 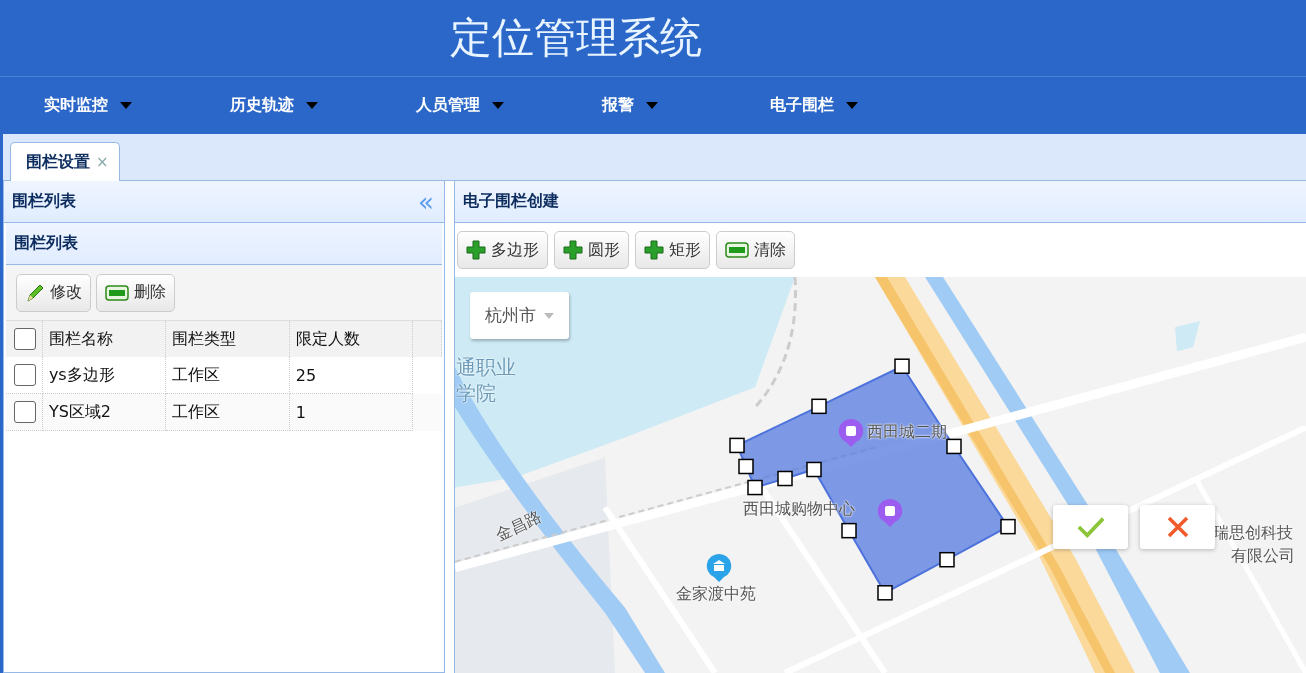 I want to click on map-label: 西田城二期, so click(x=907, y=432).